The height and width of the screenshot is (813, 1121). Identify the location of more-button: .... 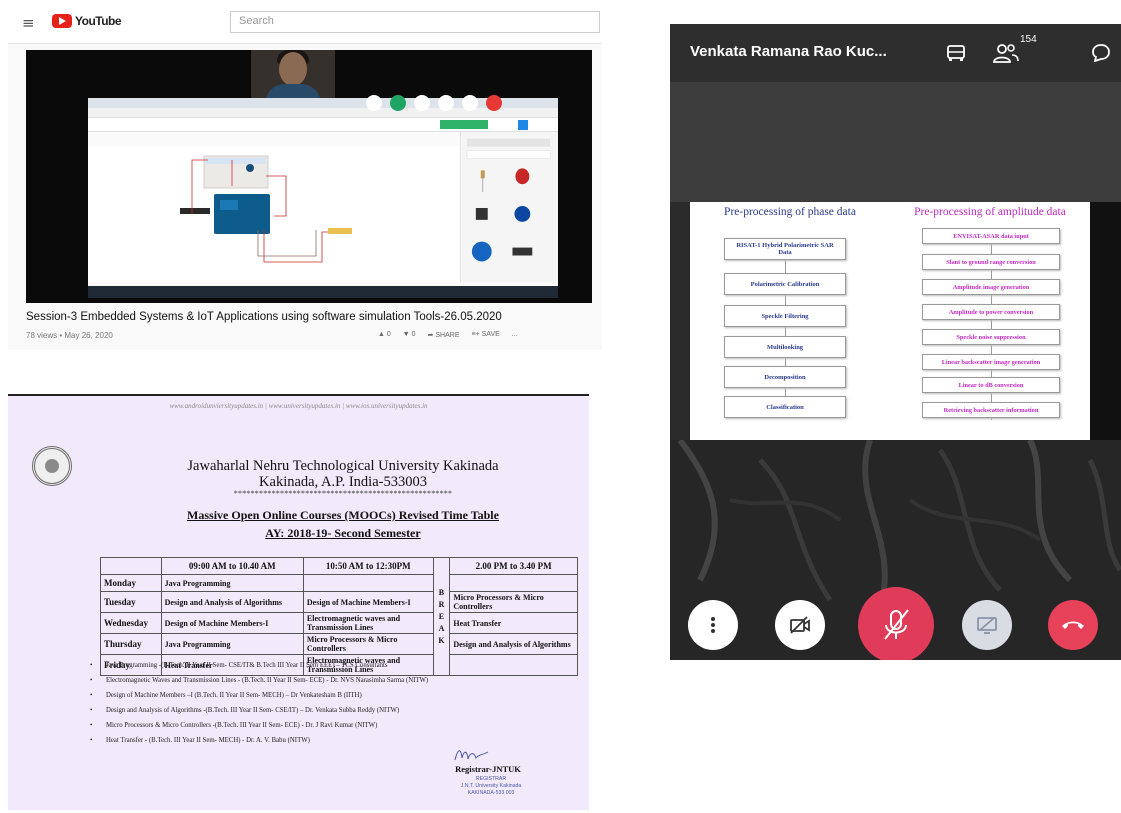
(515, 335).